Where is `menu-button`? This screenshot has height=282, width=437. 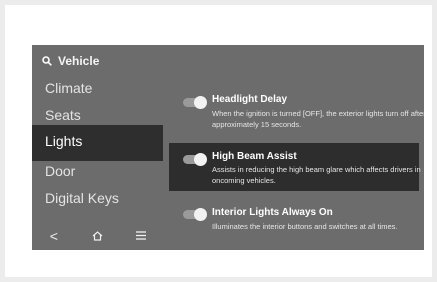 menu-button is located at coordinates (141, 236).